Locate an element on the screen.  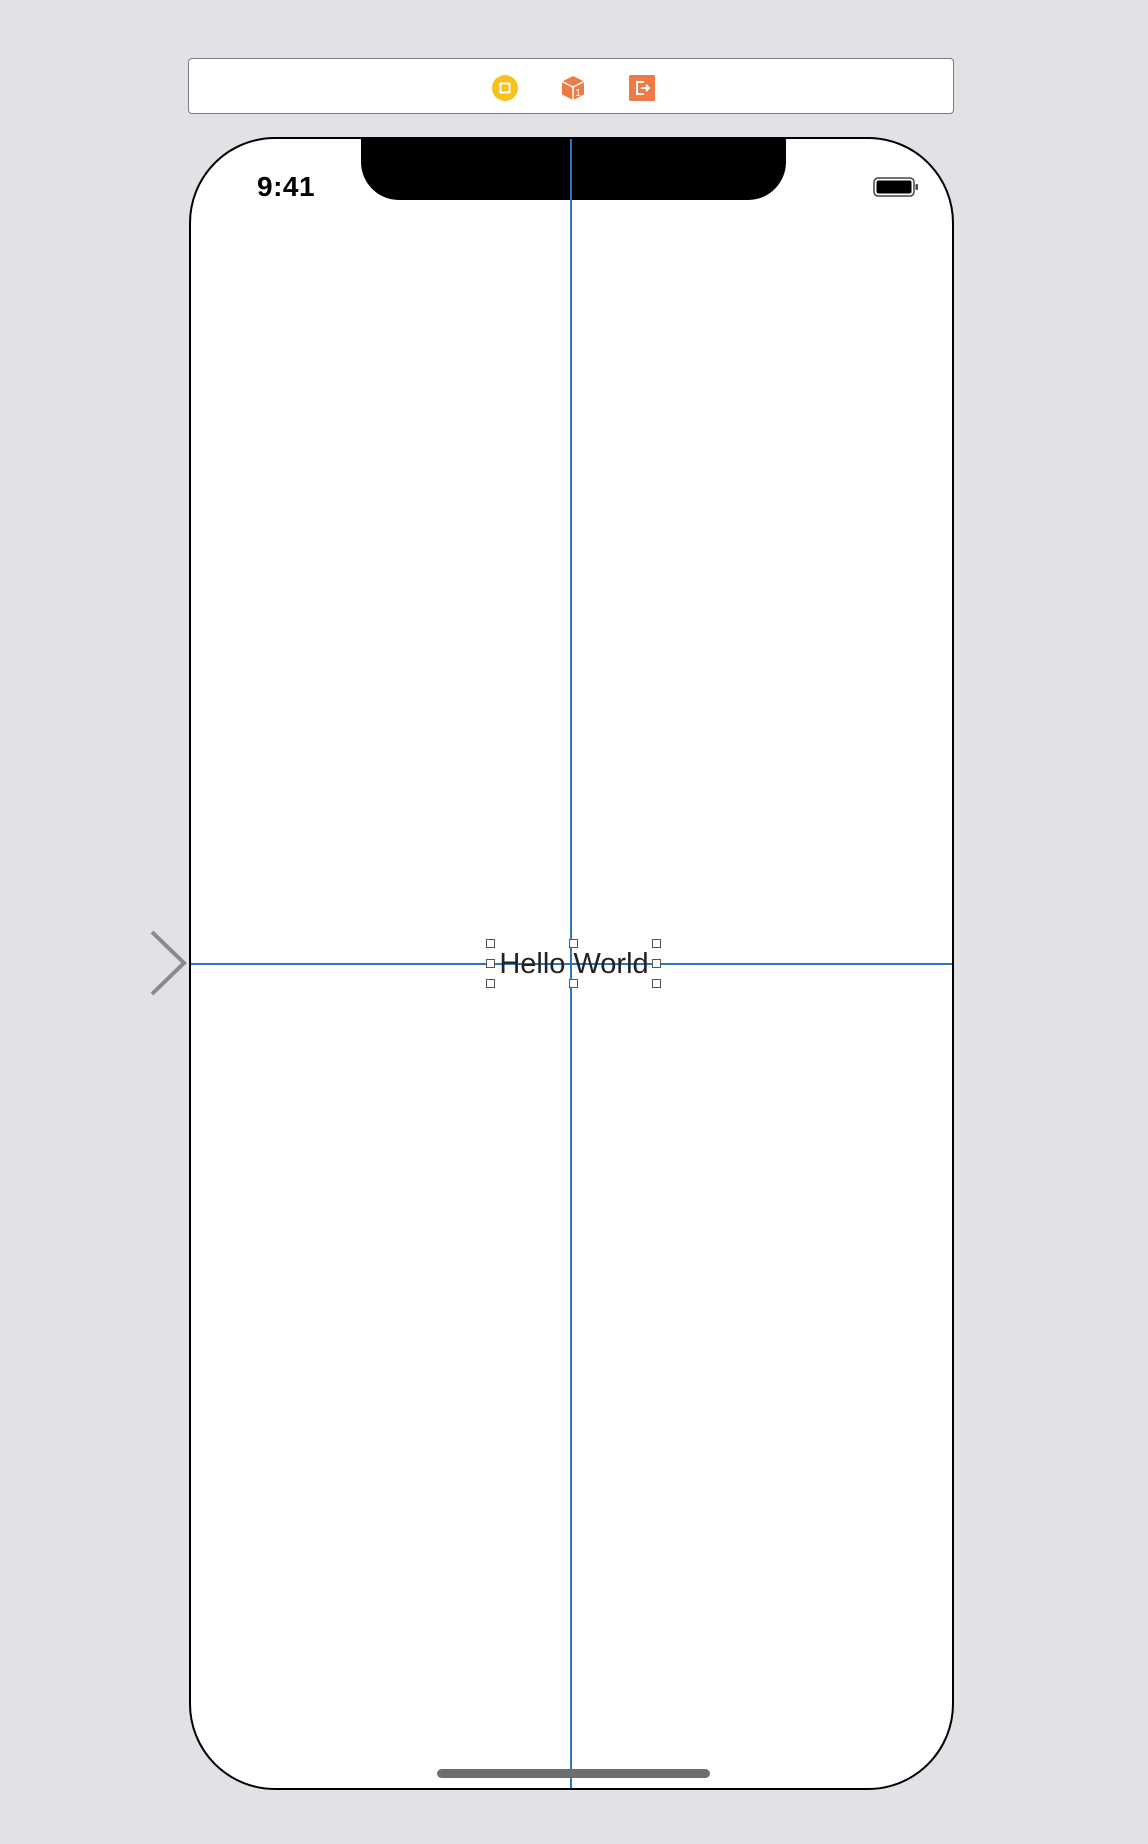
resize-handle-top-right is located at coordinates (656, 943).